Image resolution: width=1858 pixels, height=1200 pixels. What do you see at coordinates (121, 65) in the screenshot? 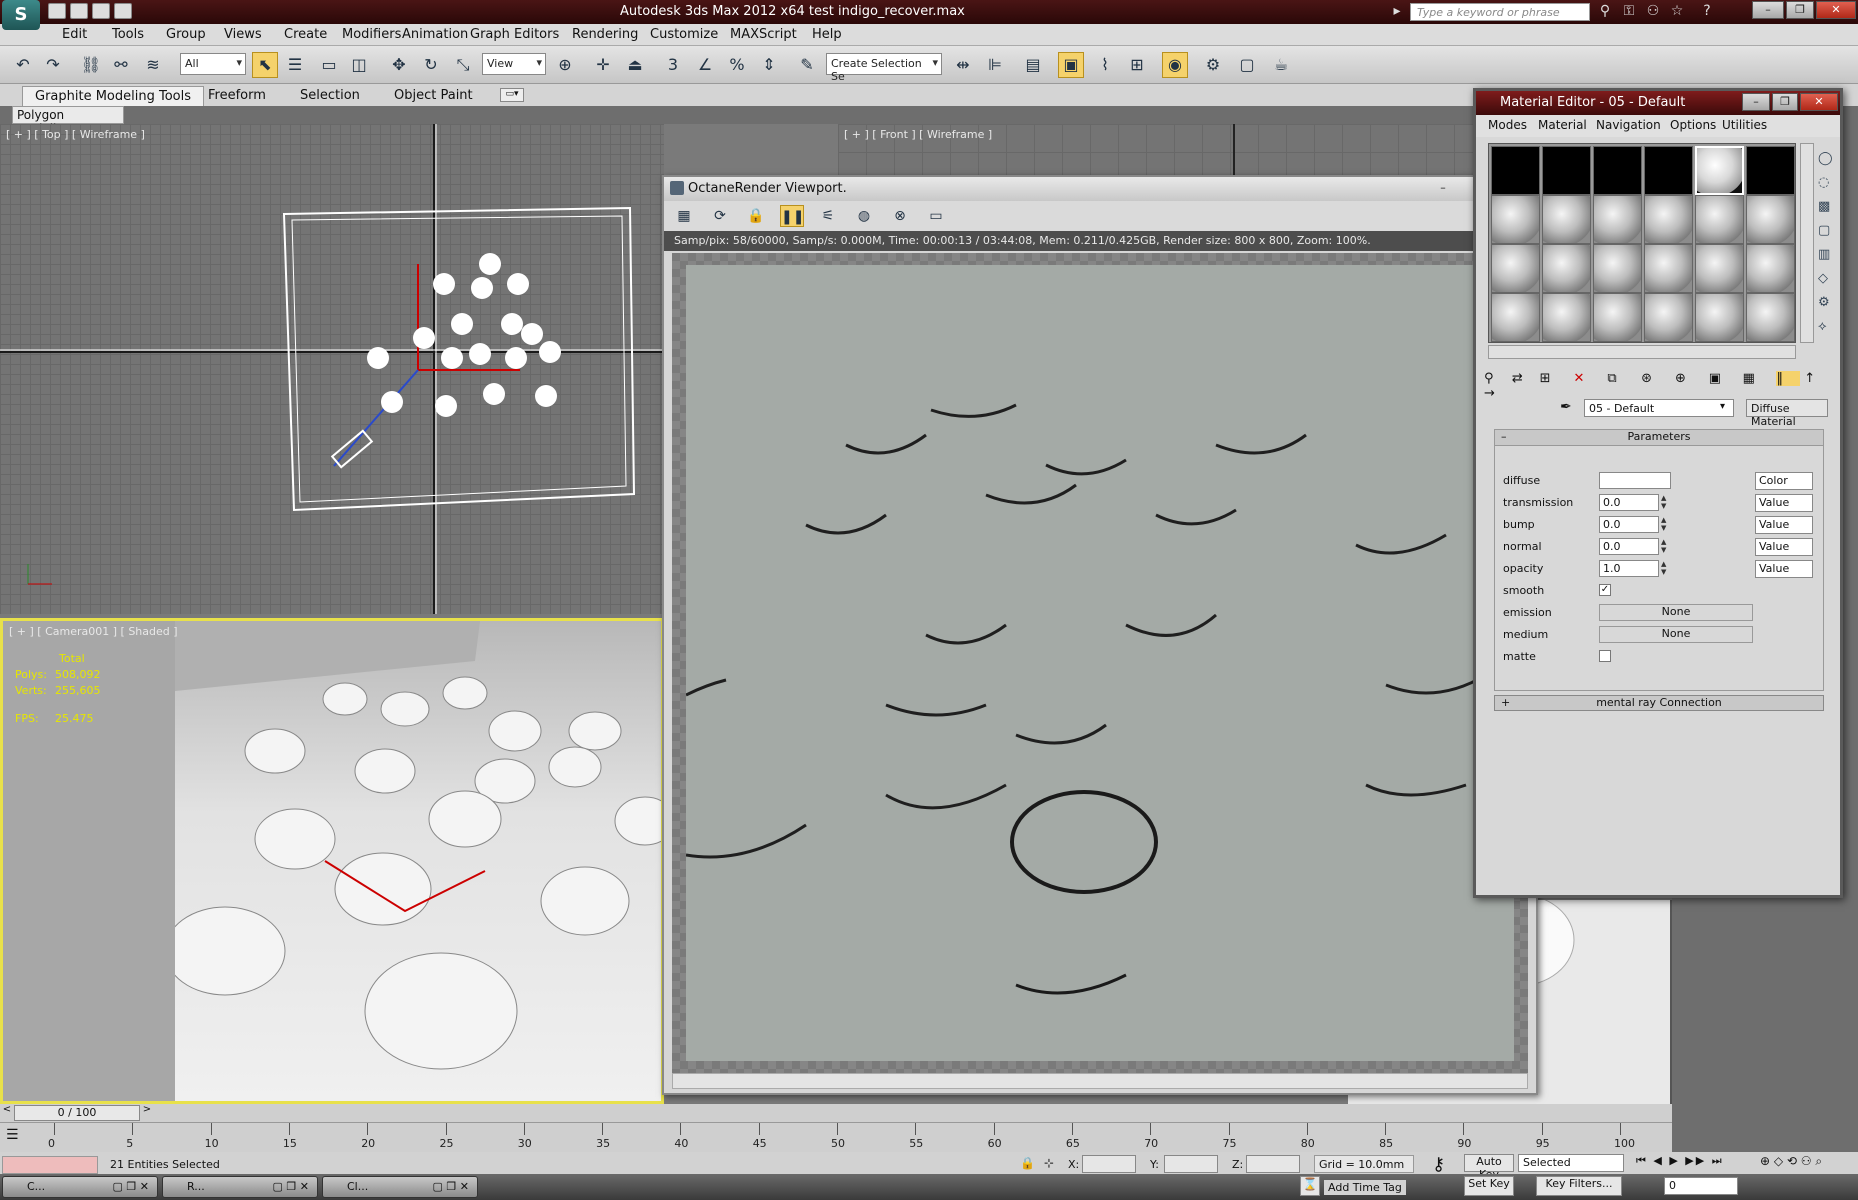
I see `unlink-icon: ⚯` at bounding box center [121, 65].